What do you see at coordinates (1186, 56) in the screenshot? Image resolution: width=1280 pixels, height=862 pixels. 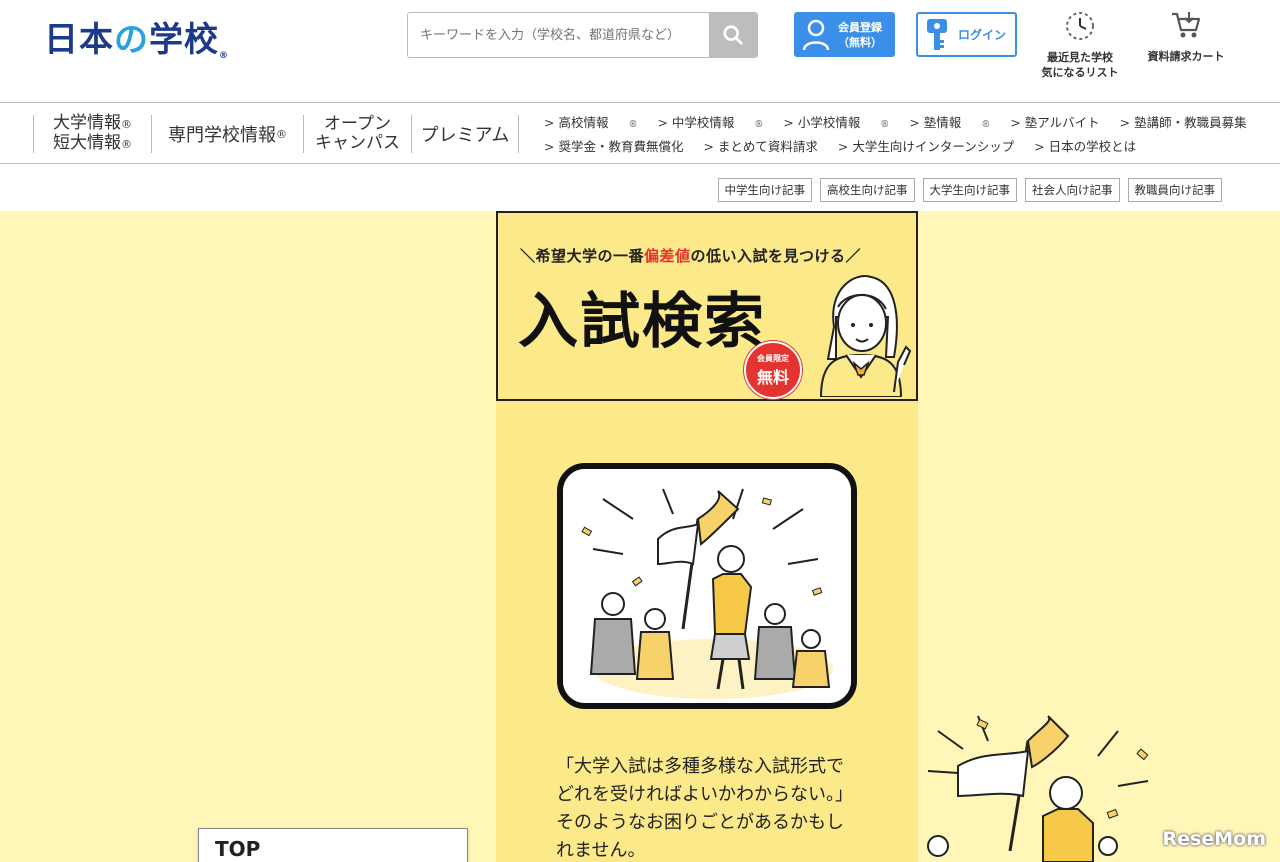 I see `request-cart-label: 資料請求カート` at bounding box center [1186, 56].